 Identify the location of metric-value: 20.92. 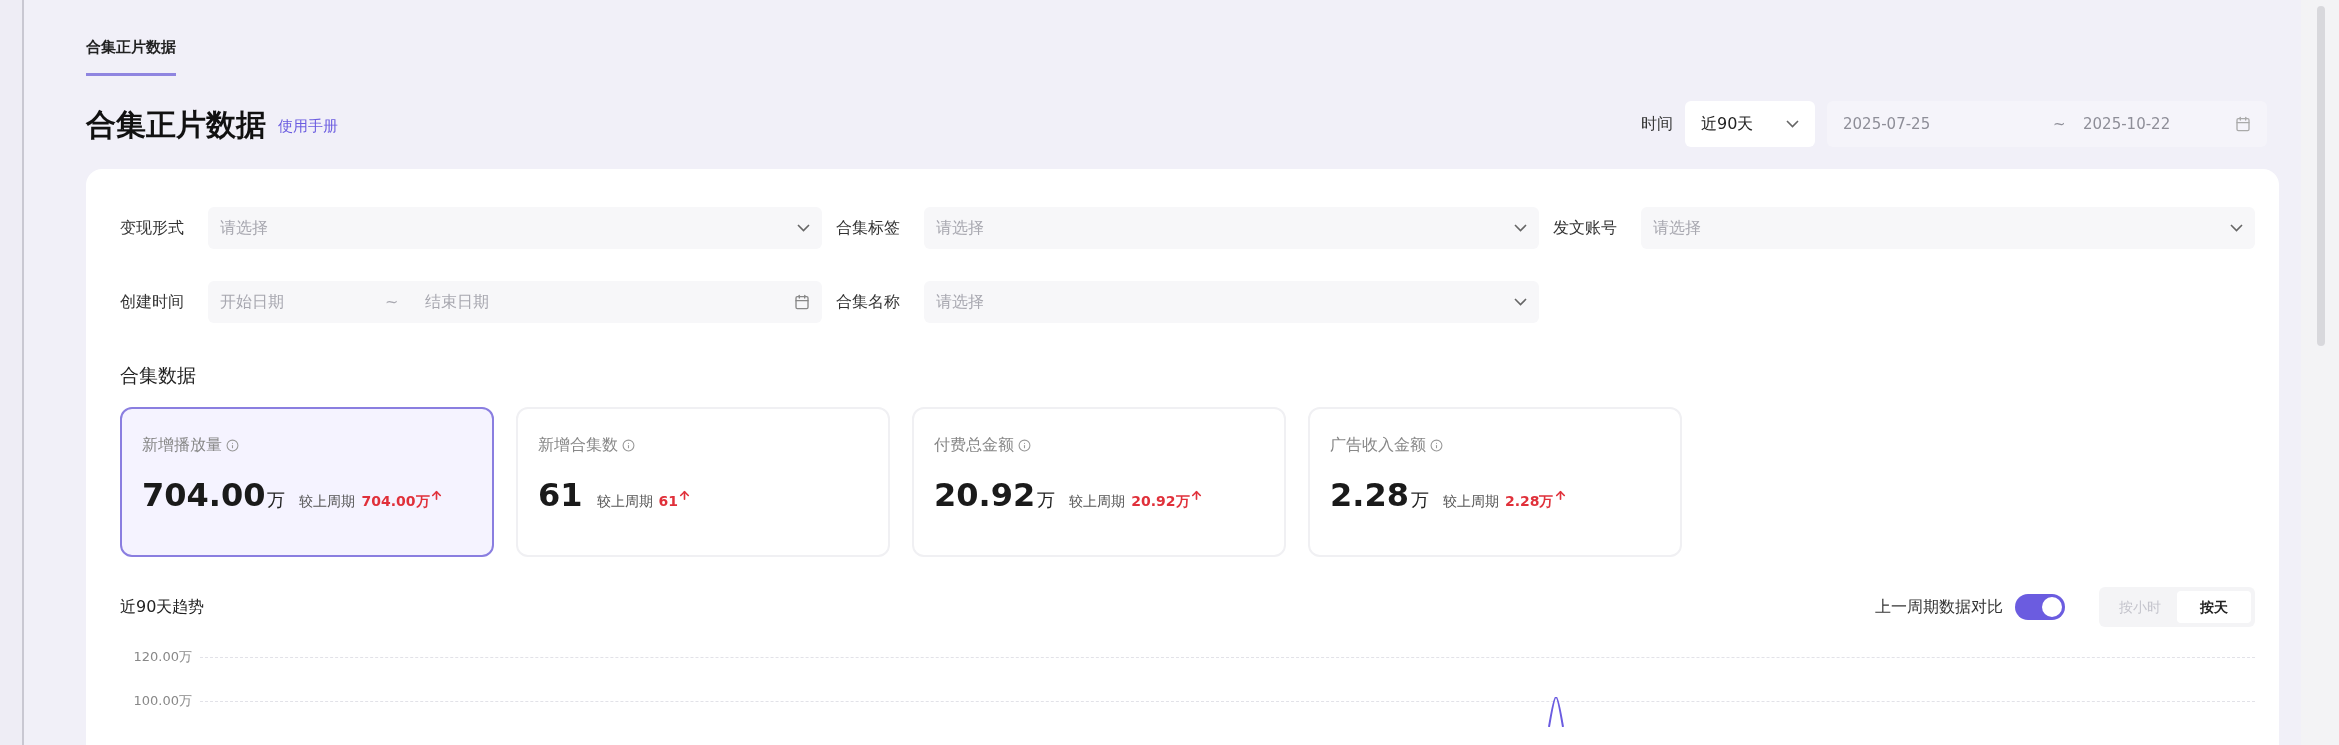
(985, 495).